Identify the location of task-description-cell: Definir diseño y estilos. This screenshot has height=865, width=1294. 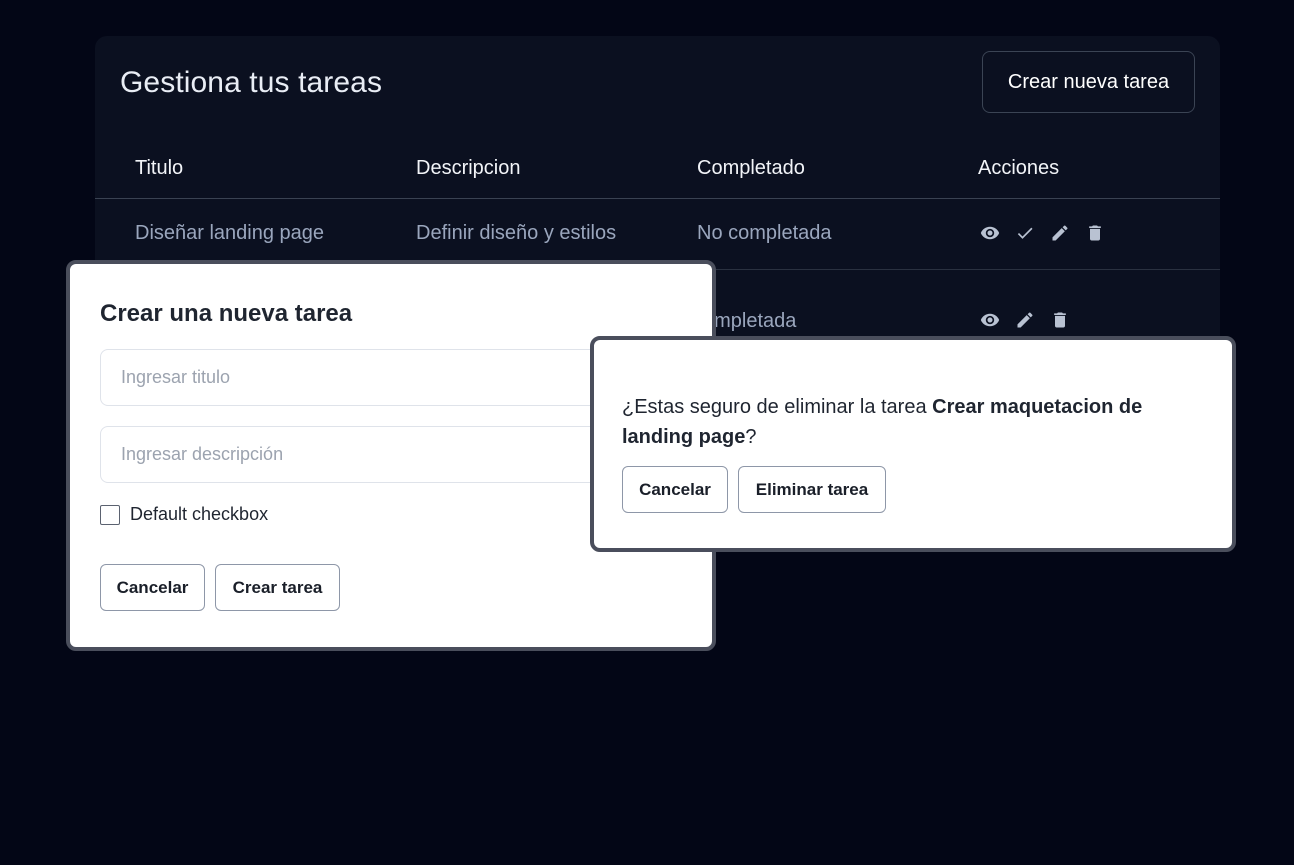
(516, 233).